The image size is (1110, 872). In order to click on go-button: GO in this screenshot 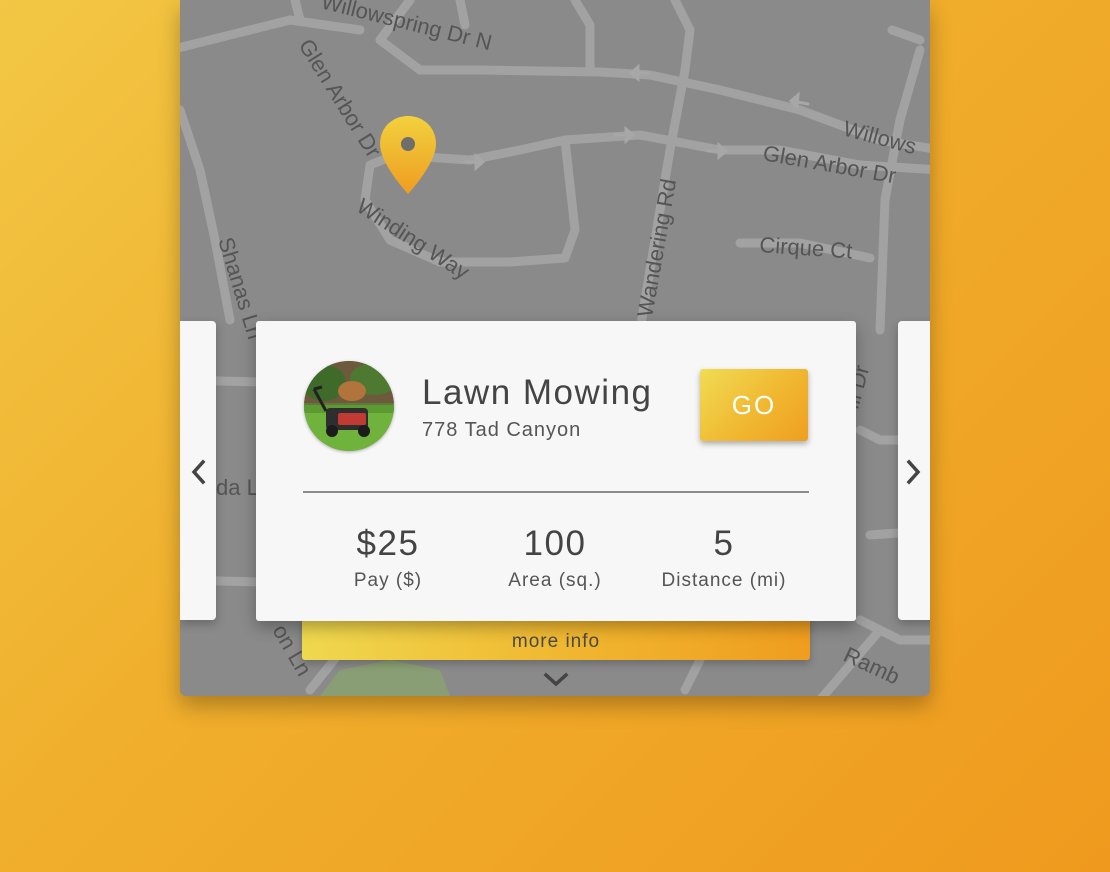, I will do `click(754, 405)`.